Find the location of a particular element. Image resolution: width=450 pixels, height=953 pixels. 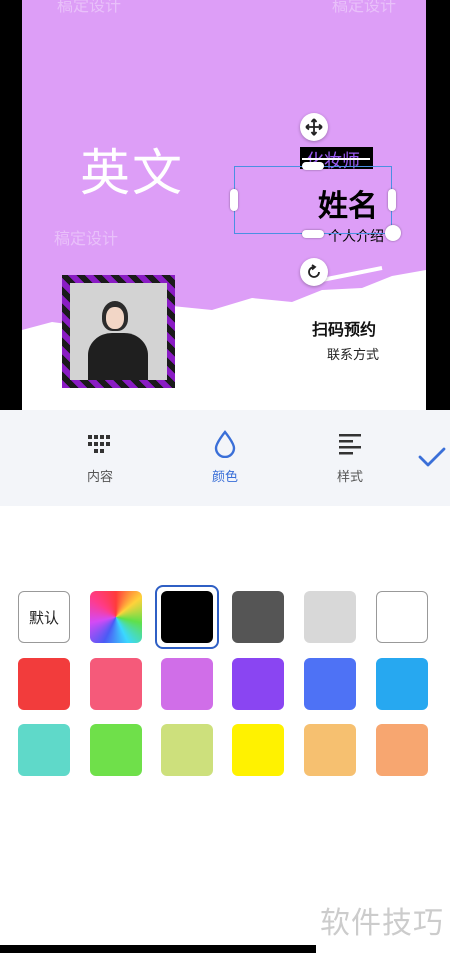

home-indicator-bar is located at coordinates (158, 949).